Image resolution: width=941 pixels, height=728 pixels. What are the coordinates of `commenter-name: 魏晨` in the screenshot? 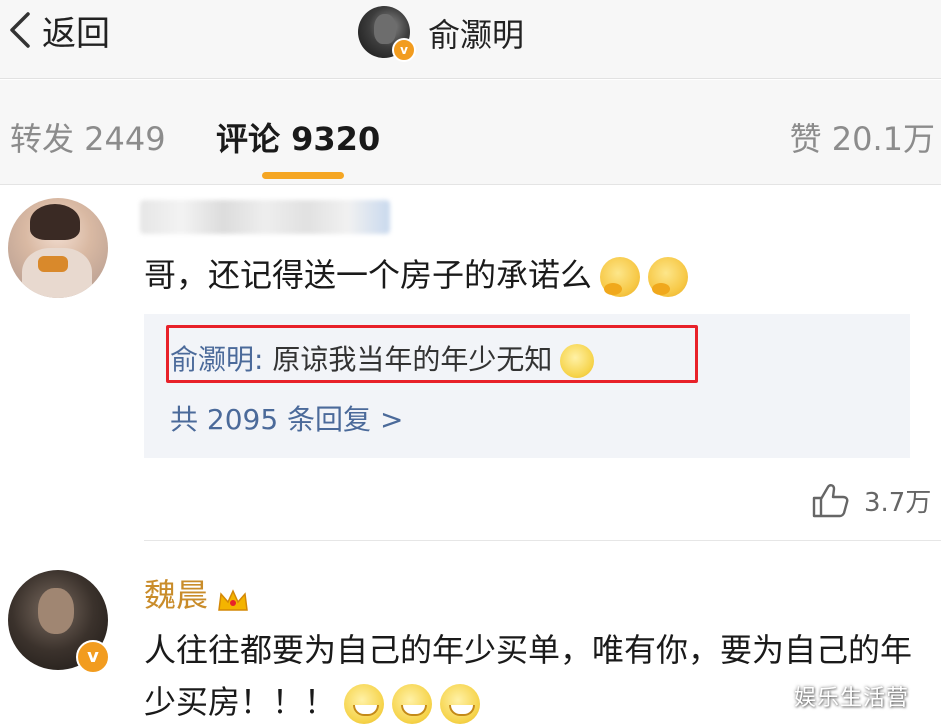 It's located at (197, 593).